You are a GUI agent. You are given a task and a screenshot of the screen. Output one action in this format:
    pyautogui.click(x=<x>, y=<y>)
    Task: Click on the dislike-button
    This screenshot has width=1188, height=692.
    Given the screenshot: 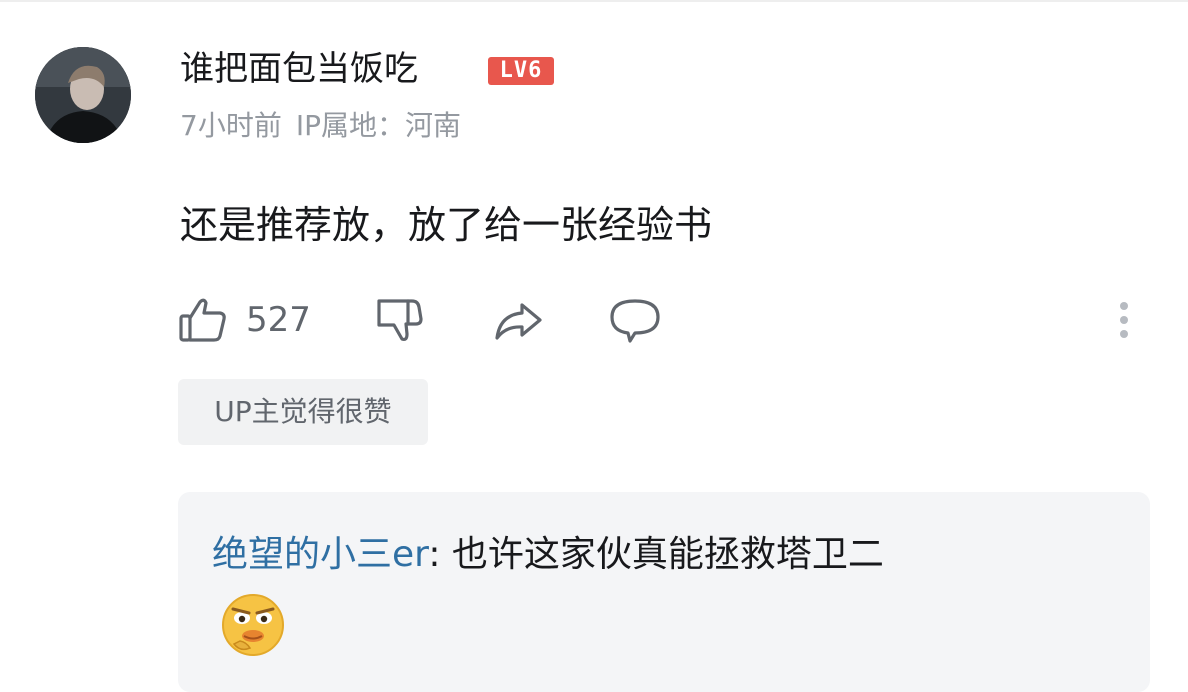 What is the action you would take?
    pyautogui.click(x=399, y=320)
    